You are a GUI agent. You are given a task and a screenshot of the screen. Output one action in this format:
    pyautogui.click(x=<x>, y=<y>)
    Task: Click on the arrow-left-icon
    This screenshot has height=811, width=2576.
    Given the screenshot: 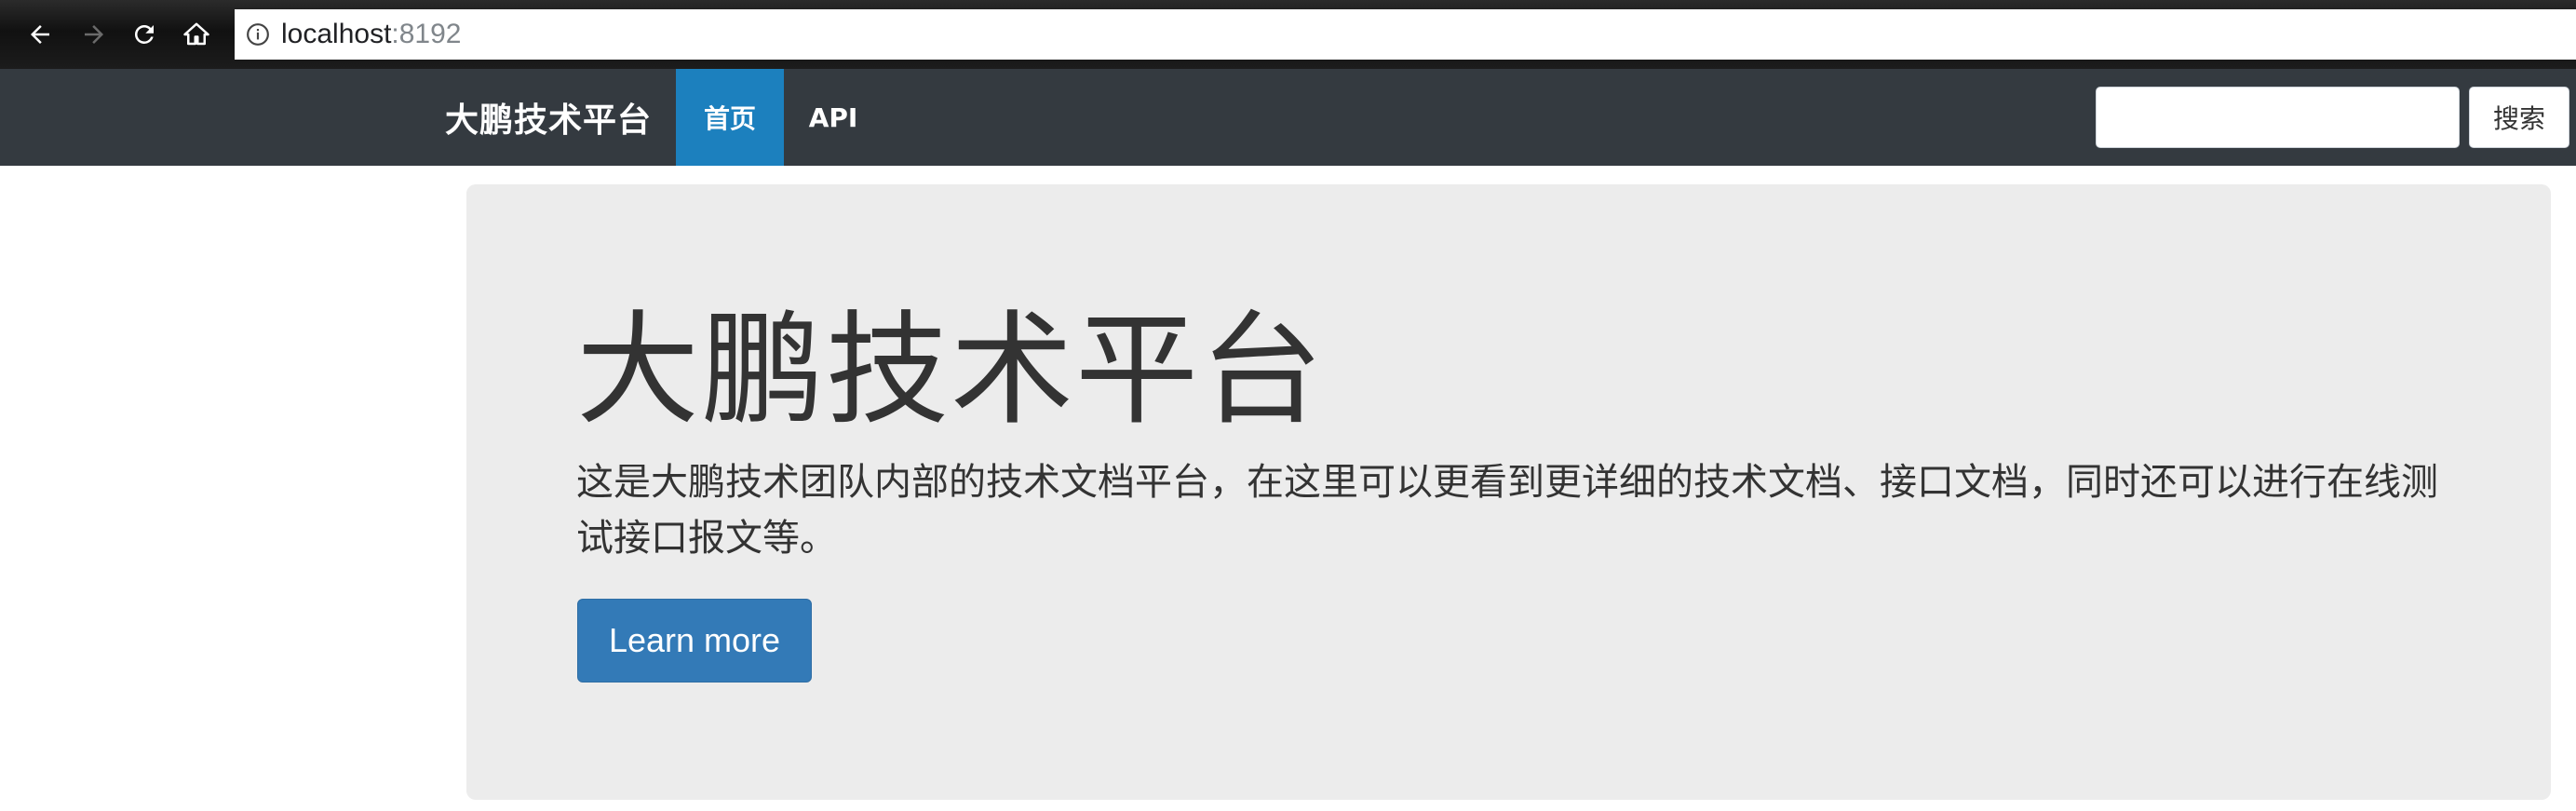 What is the action you would take?
    pyautogui.click(x=40, y=34)
    